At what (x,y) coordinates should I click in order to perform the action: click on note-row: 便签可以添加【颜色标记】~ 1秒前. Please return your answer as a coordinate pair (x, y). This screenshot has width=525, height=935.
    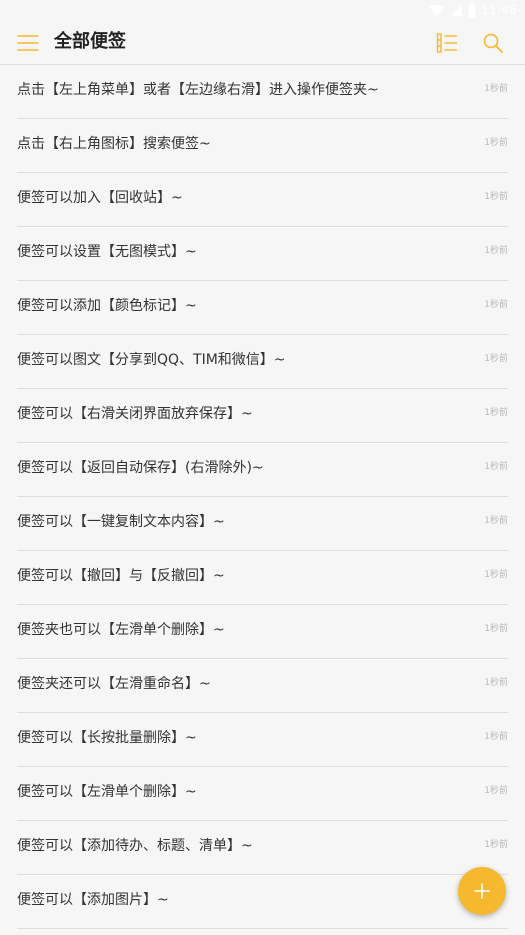
    Looking at the image, I should click on (262, 308).